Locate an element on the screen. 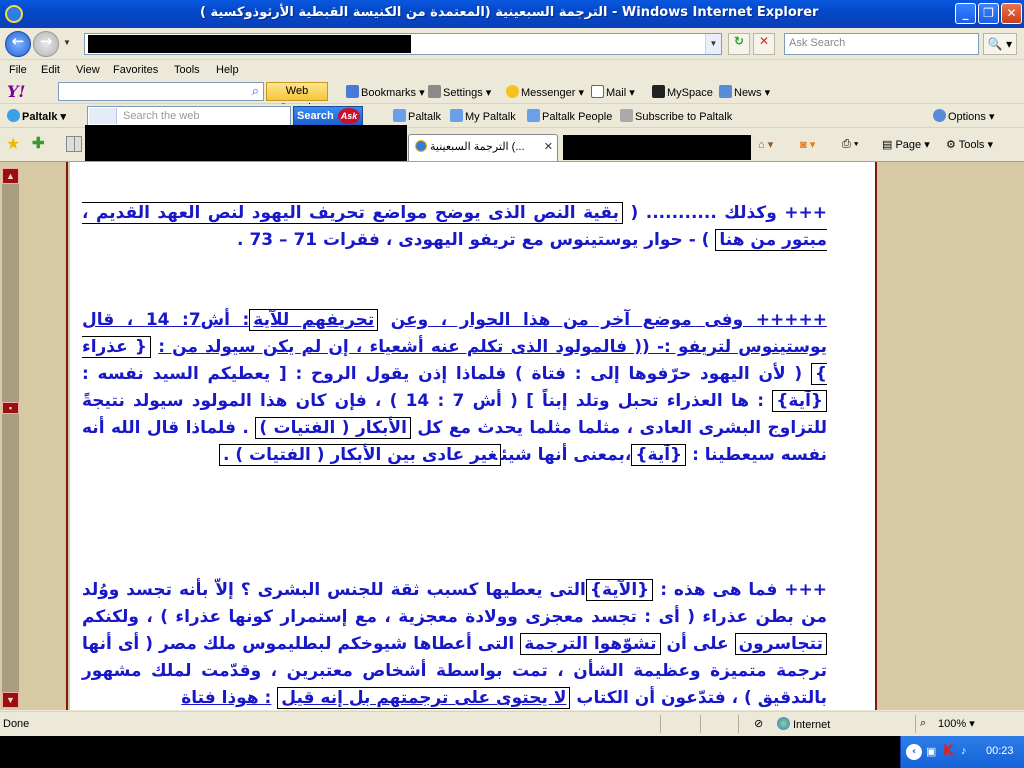 This screenshot has width=1024, height=768. highlight-box: تتجاسرون is located at coordinates (780, 644).